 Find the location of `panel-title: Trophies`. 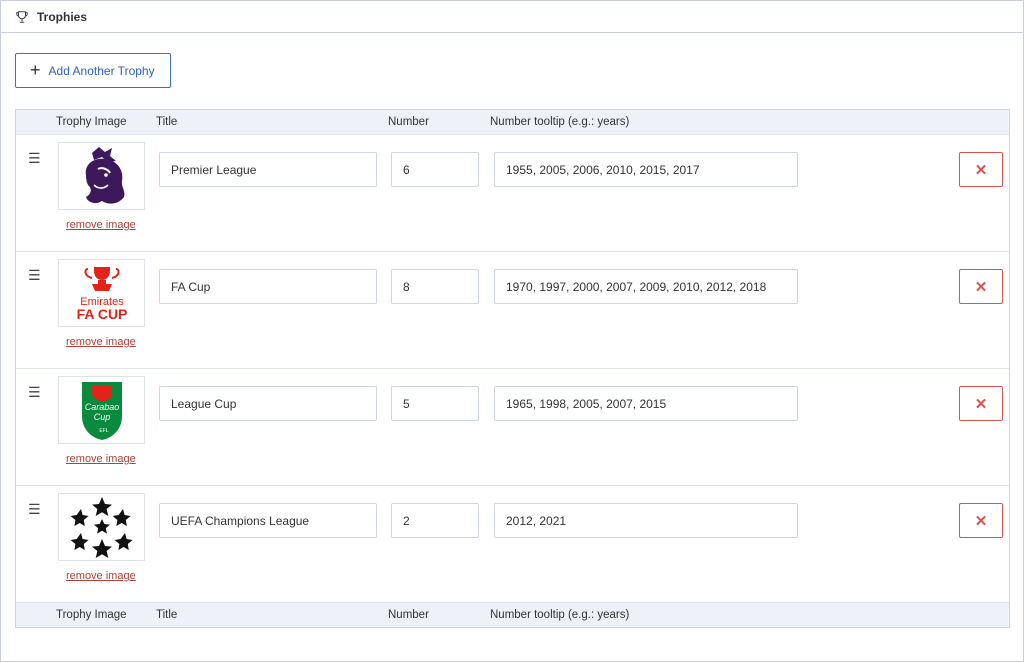

panel-title: Trophies is located at coordinates (62, 16).